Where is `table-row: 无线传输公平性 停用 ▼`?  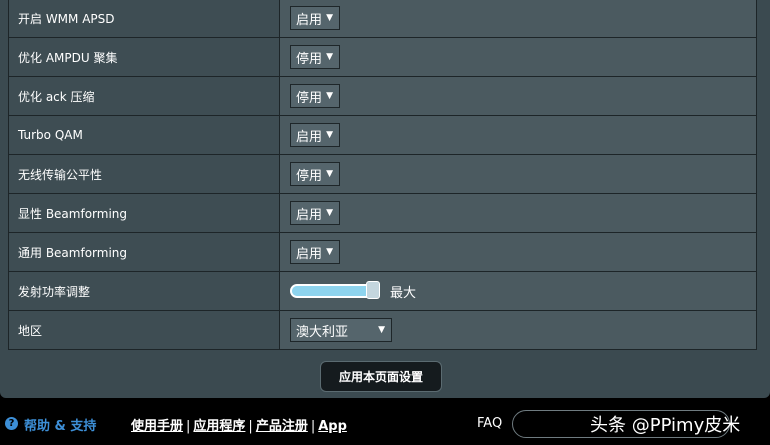
table-row: 无线传输公平性 停用 ▼ is located at coordinates (382, 174).